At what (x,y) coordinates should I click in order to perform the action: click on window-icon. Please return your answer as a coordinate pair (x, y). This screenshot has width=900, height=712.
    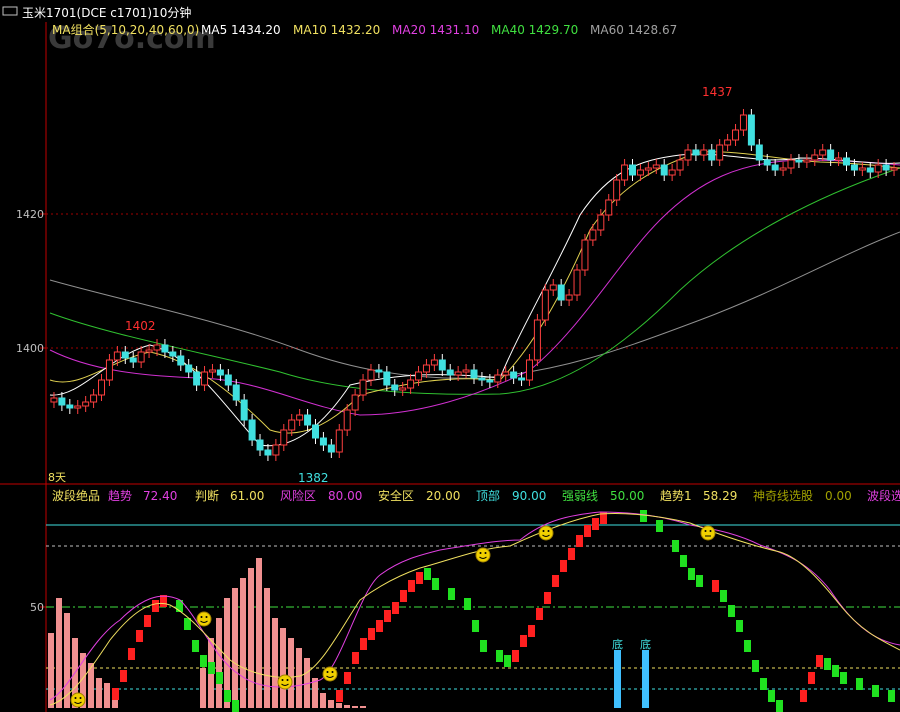
    Looking at the image, I should click on (10, 11).